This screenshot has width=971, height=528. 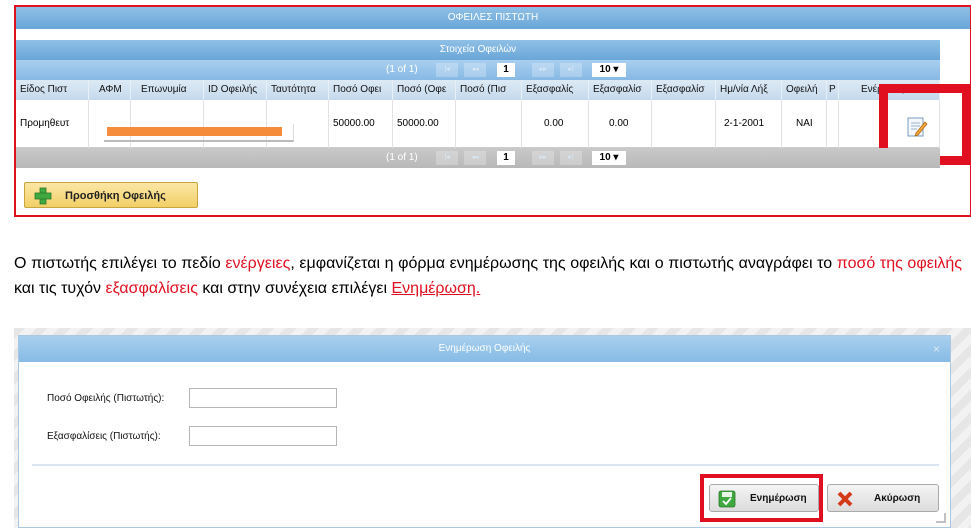 What do you see at coordinates (941, 518) in the screenshot?
I see `resize-grip-icon` at bounding box center [941, 518].